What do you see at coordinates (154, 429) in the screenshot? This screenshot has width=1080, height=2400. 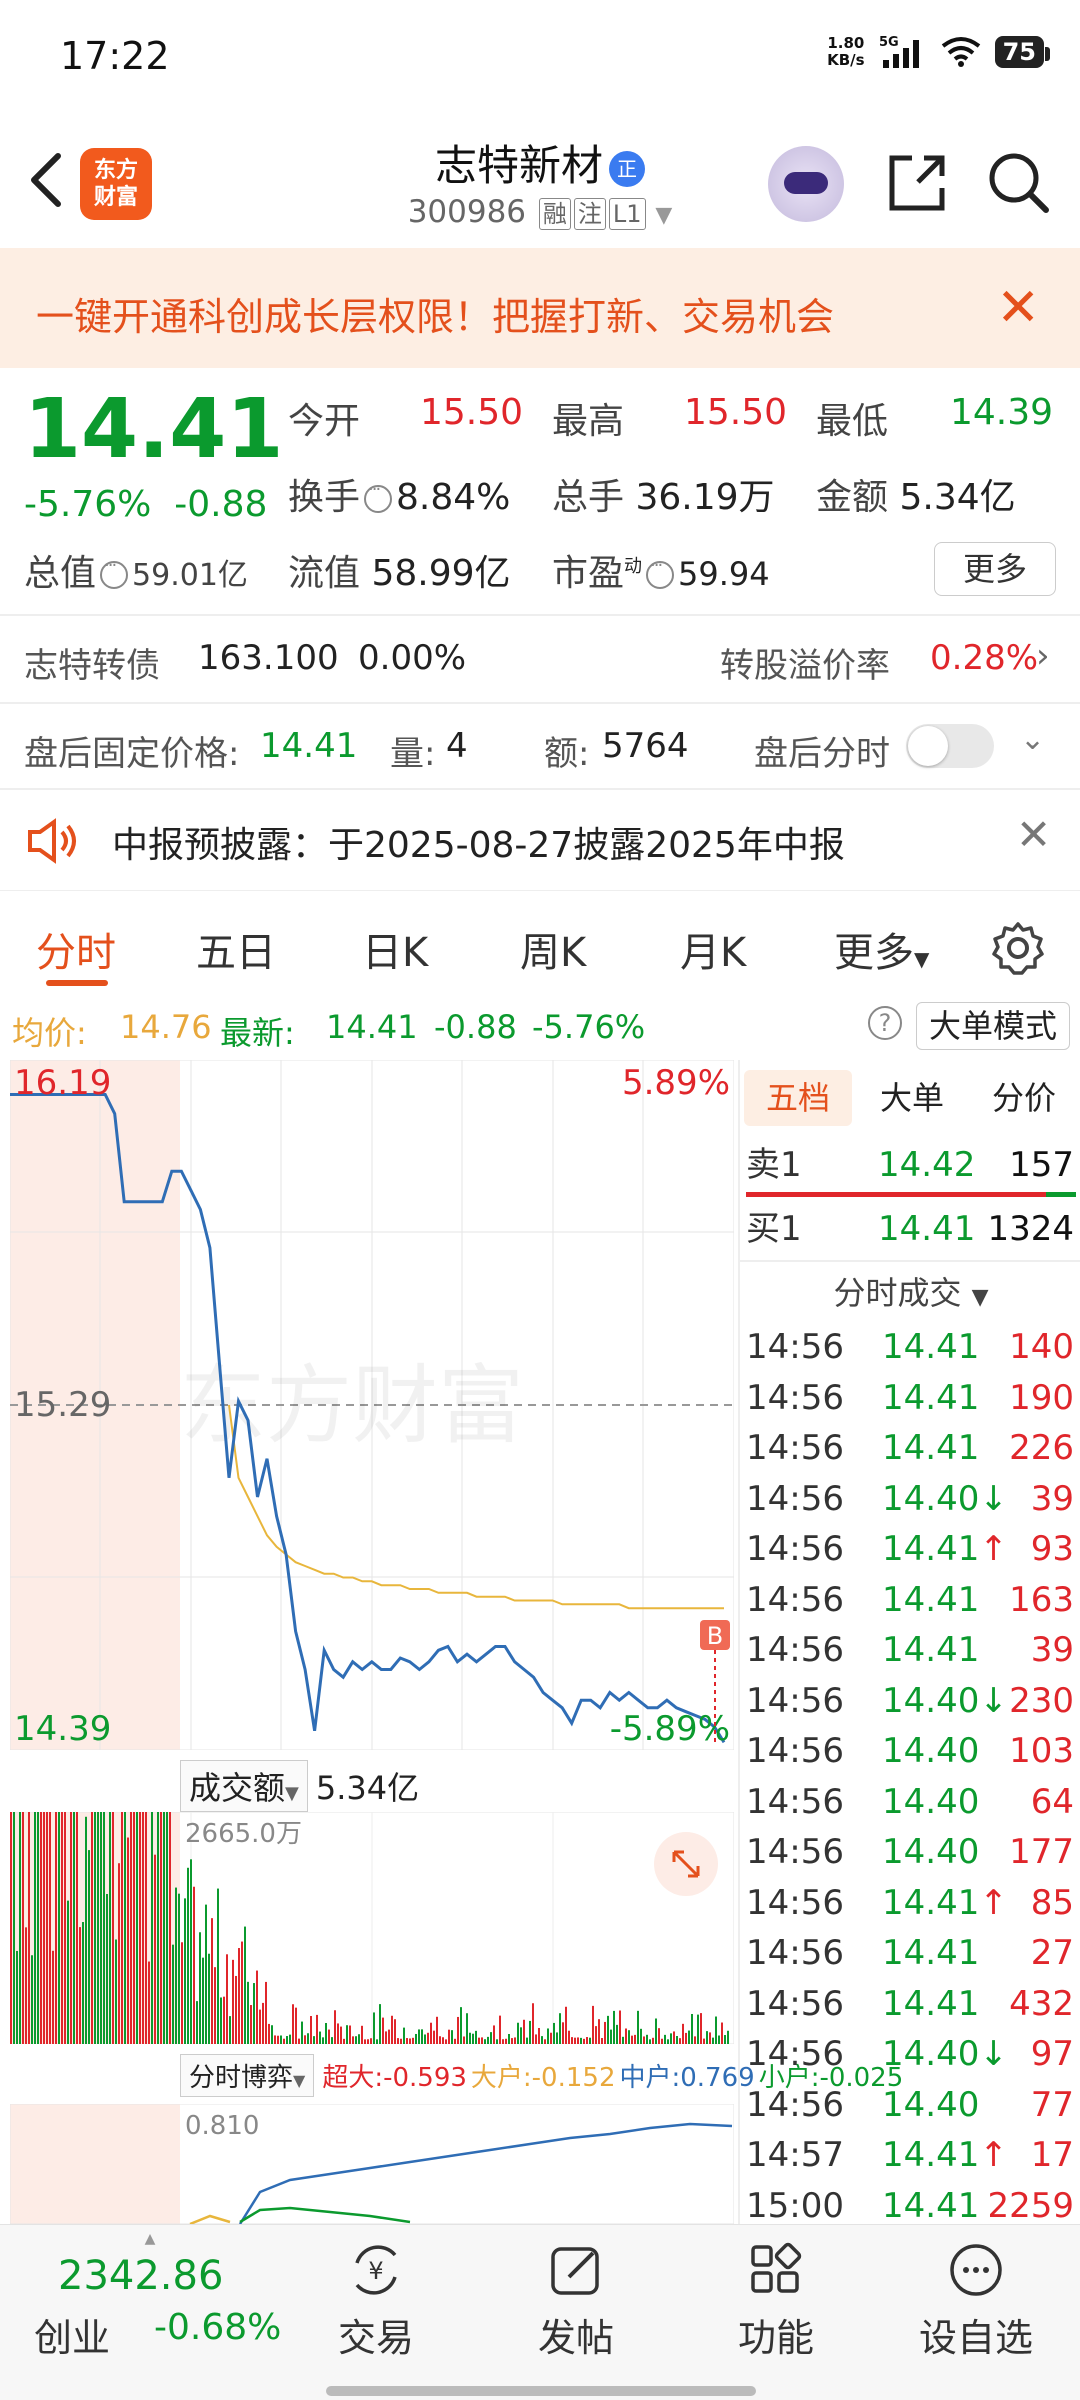 I see `last-price: 14.41` at bounding box center [154, 429].